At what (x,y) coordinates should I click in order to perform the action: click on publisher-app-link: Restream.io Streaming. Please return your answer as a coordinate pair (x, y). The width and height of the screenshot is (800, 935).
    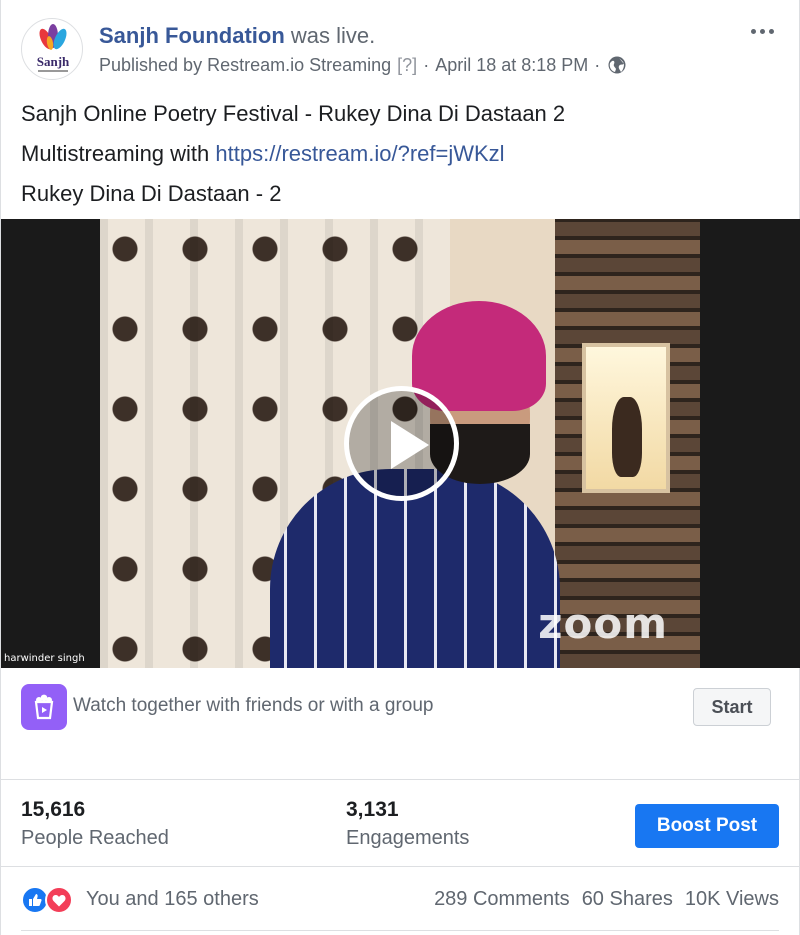
    Looking at the image, I should click on (299, 65).